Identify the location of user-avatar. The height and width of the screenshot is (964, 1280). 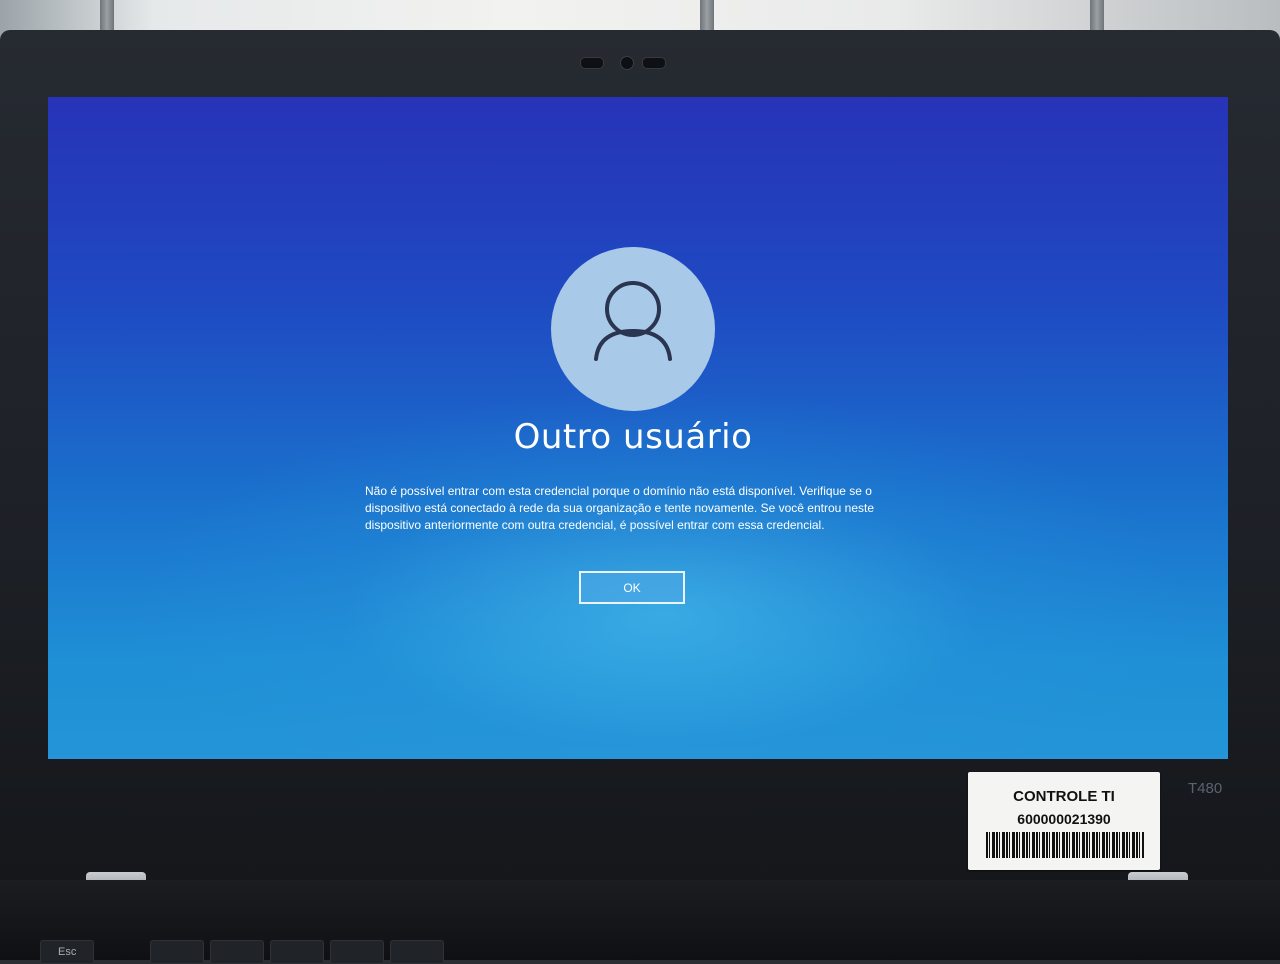
(633, 329).